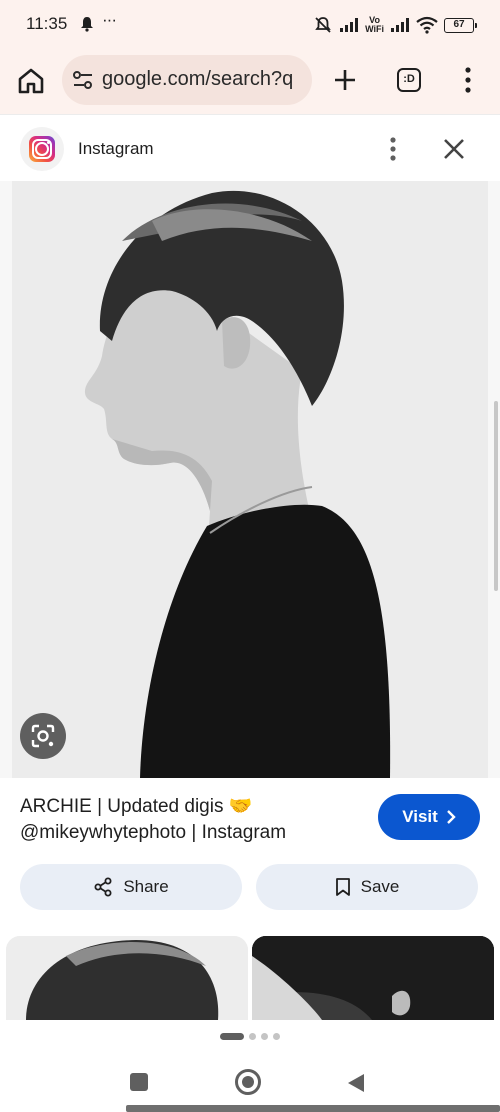  Describe the element at coordinates (31, 81) in the screenshot. I see `home-icon` at that location.